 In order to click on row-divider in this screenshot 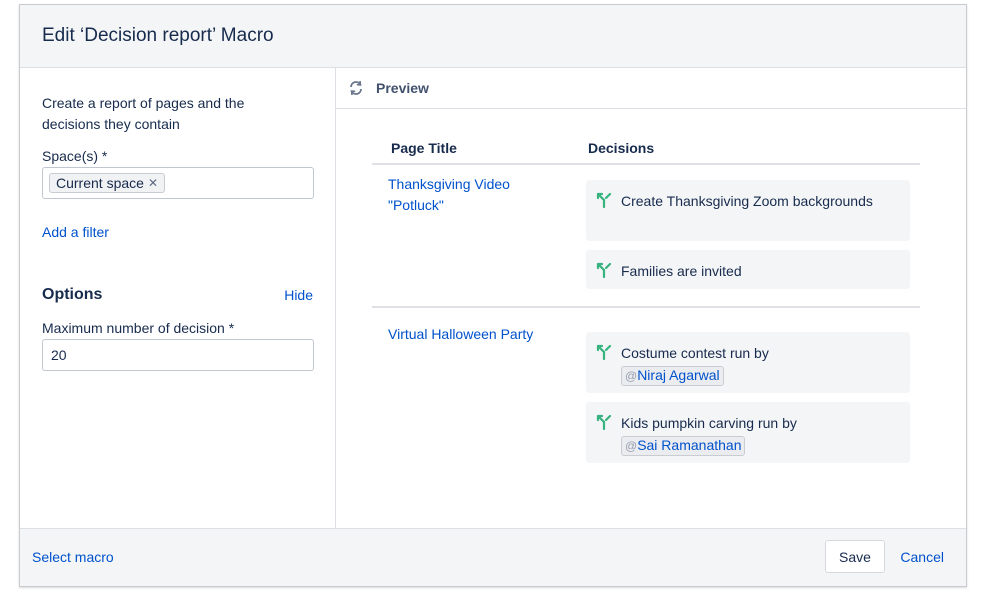, I will do `click(646, 307)`.